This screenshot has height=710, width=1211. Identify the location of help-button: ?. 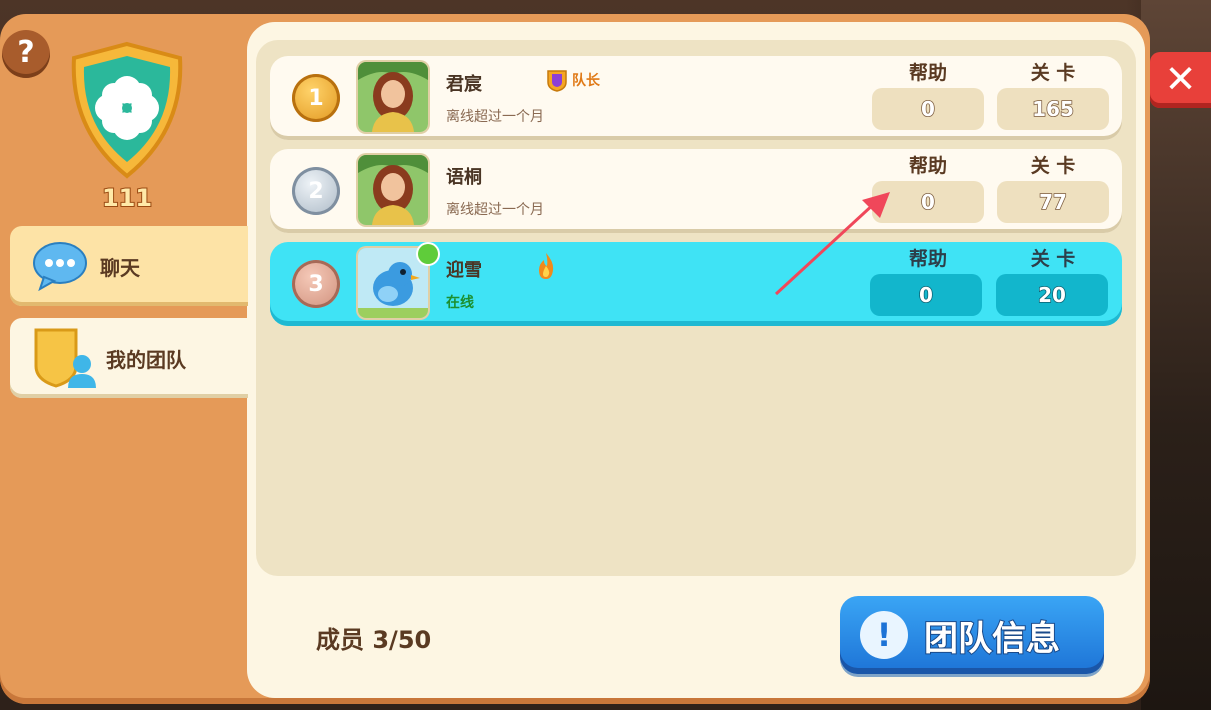
(26, 54).